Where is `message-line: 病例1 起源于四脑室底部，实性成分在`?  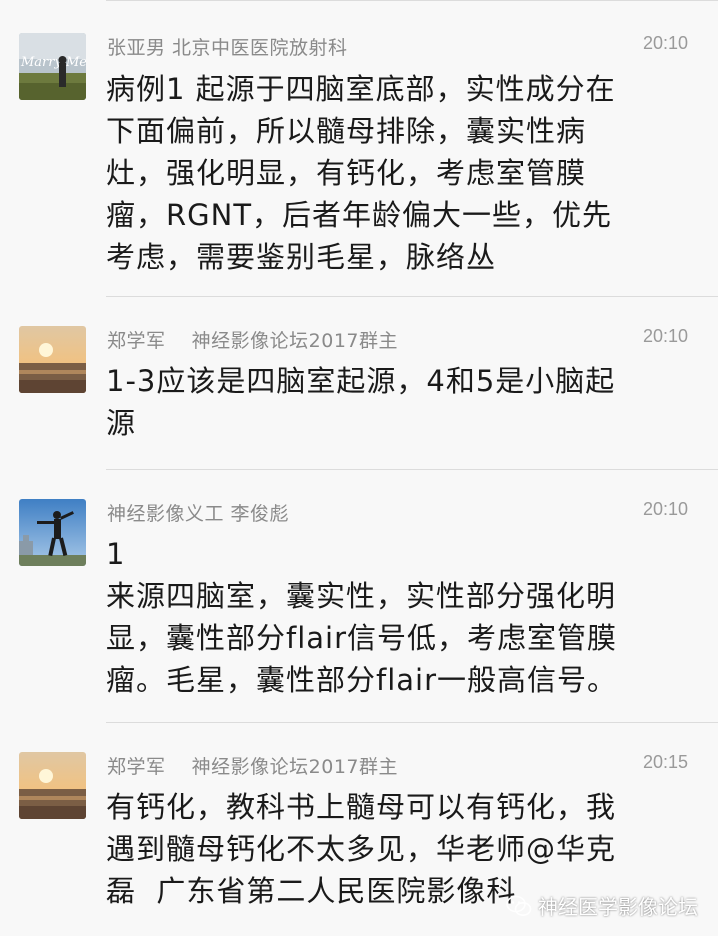
message-line: 病例1 起源于四脑室底部，实性成分在 is located at coordinates (361, 89).